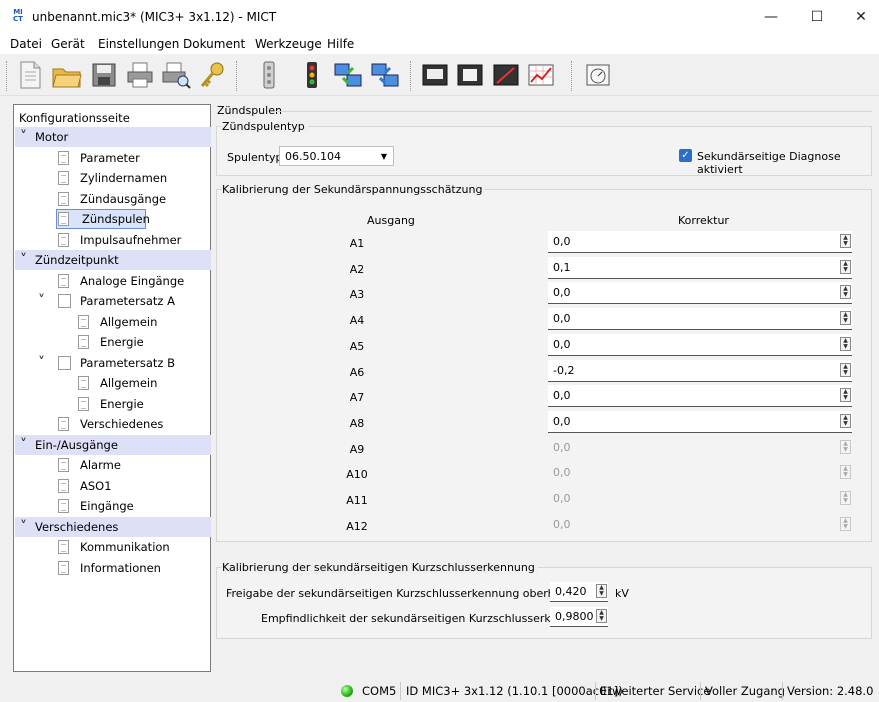  What do you see at coordinates (176, 75) in the screenshot?
I see `print-preview-button` at bounding box center [176, 75].